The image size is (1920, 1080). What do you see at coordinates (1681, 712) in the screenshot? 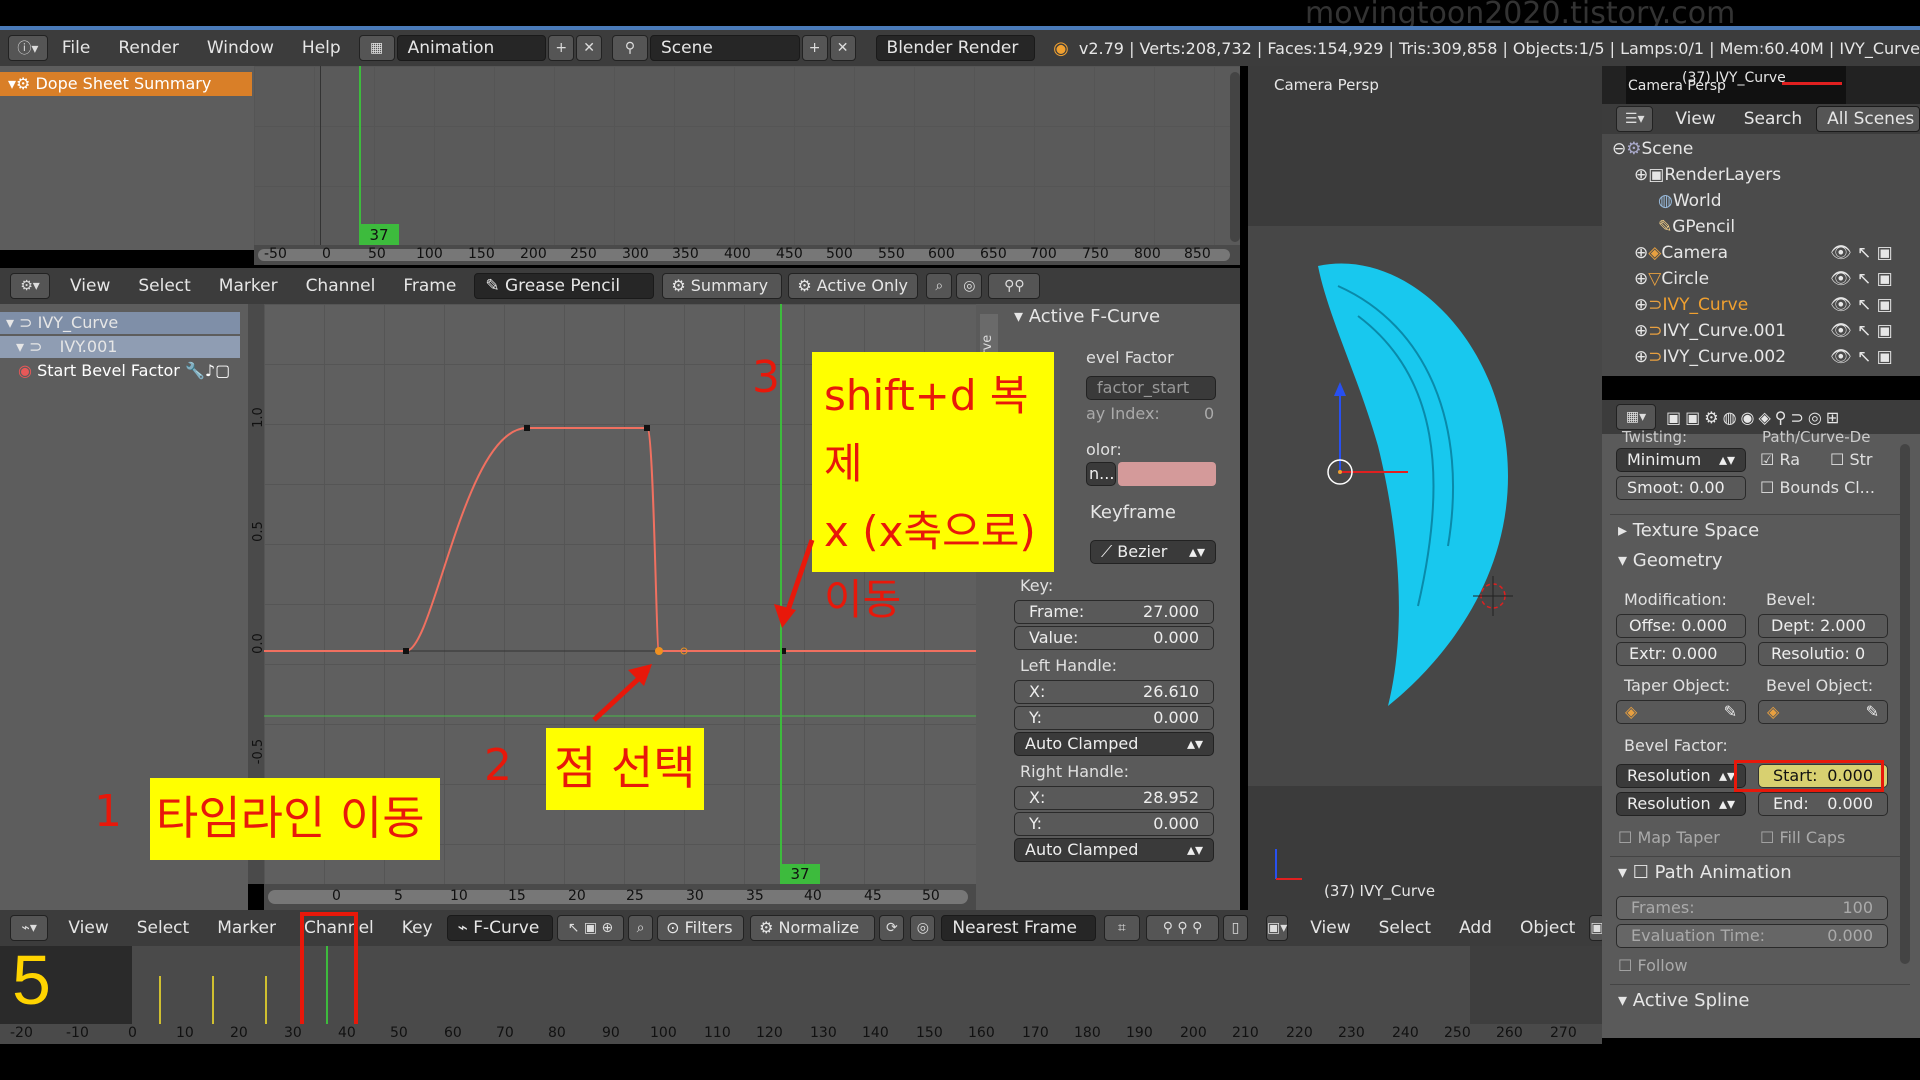
I see `taper-object-field: ◈ ✎` at bounding box center [1681, 712].